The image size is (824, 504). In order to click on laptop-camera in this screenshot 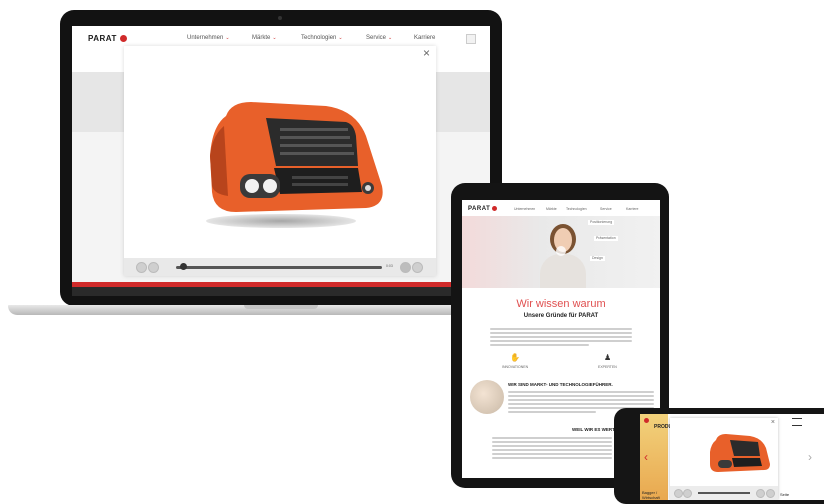, I will do `click(280, 18)`.